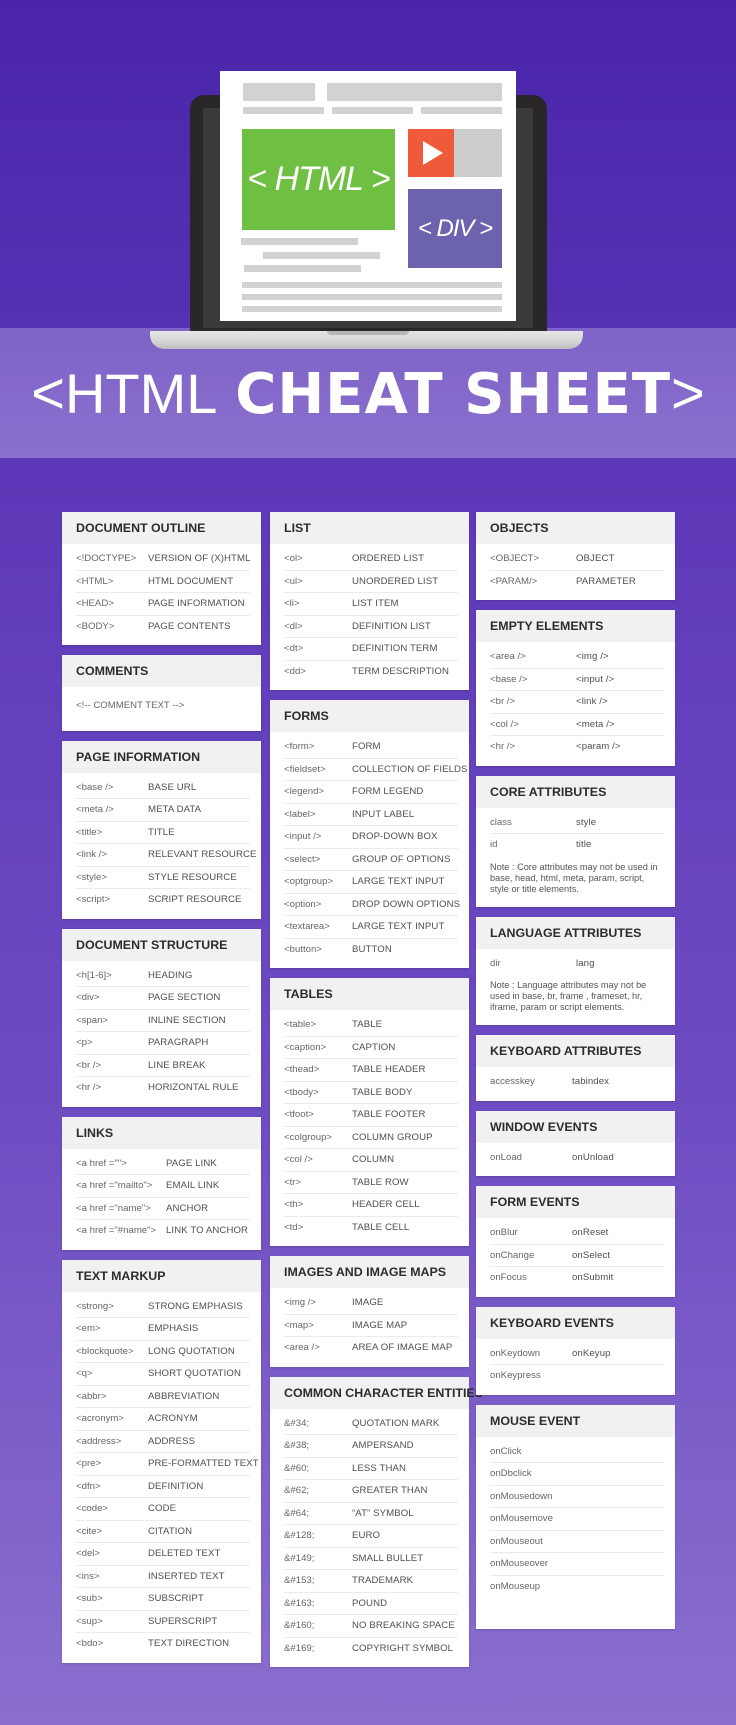 The height and width of the screenshot is (1725, 736). I want to click on list-item: <HEAD> PAGE INFORMATION, so click(163, 604).